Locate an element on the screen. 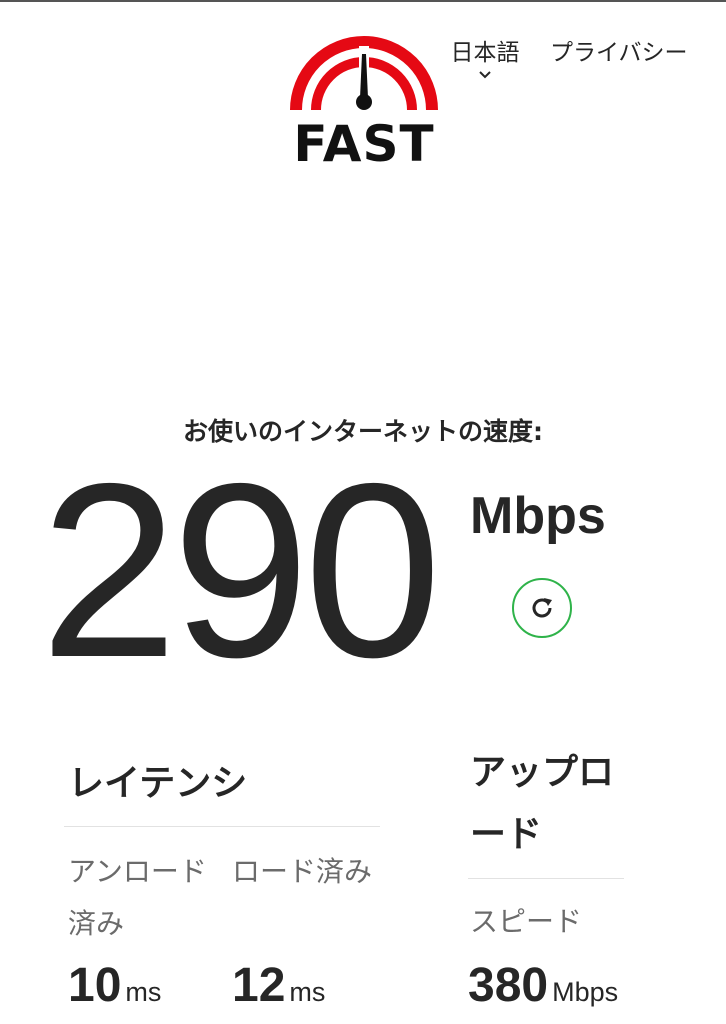 This screenshot has height=1024, width=726. top-border is located at coordinates (363, 1).